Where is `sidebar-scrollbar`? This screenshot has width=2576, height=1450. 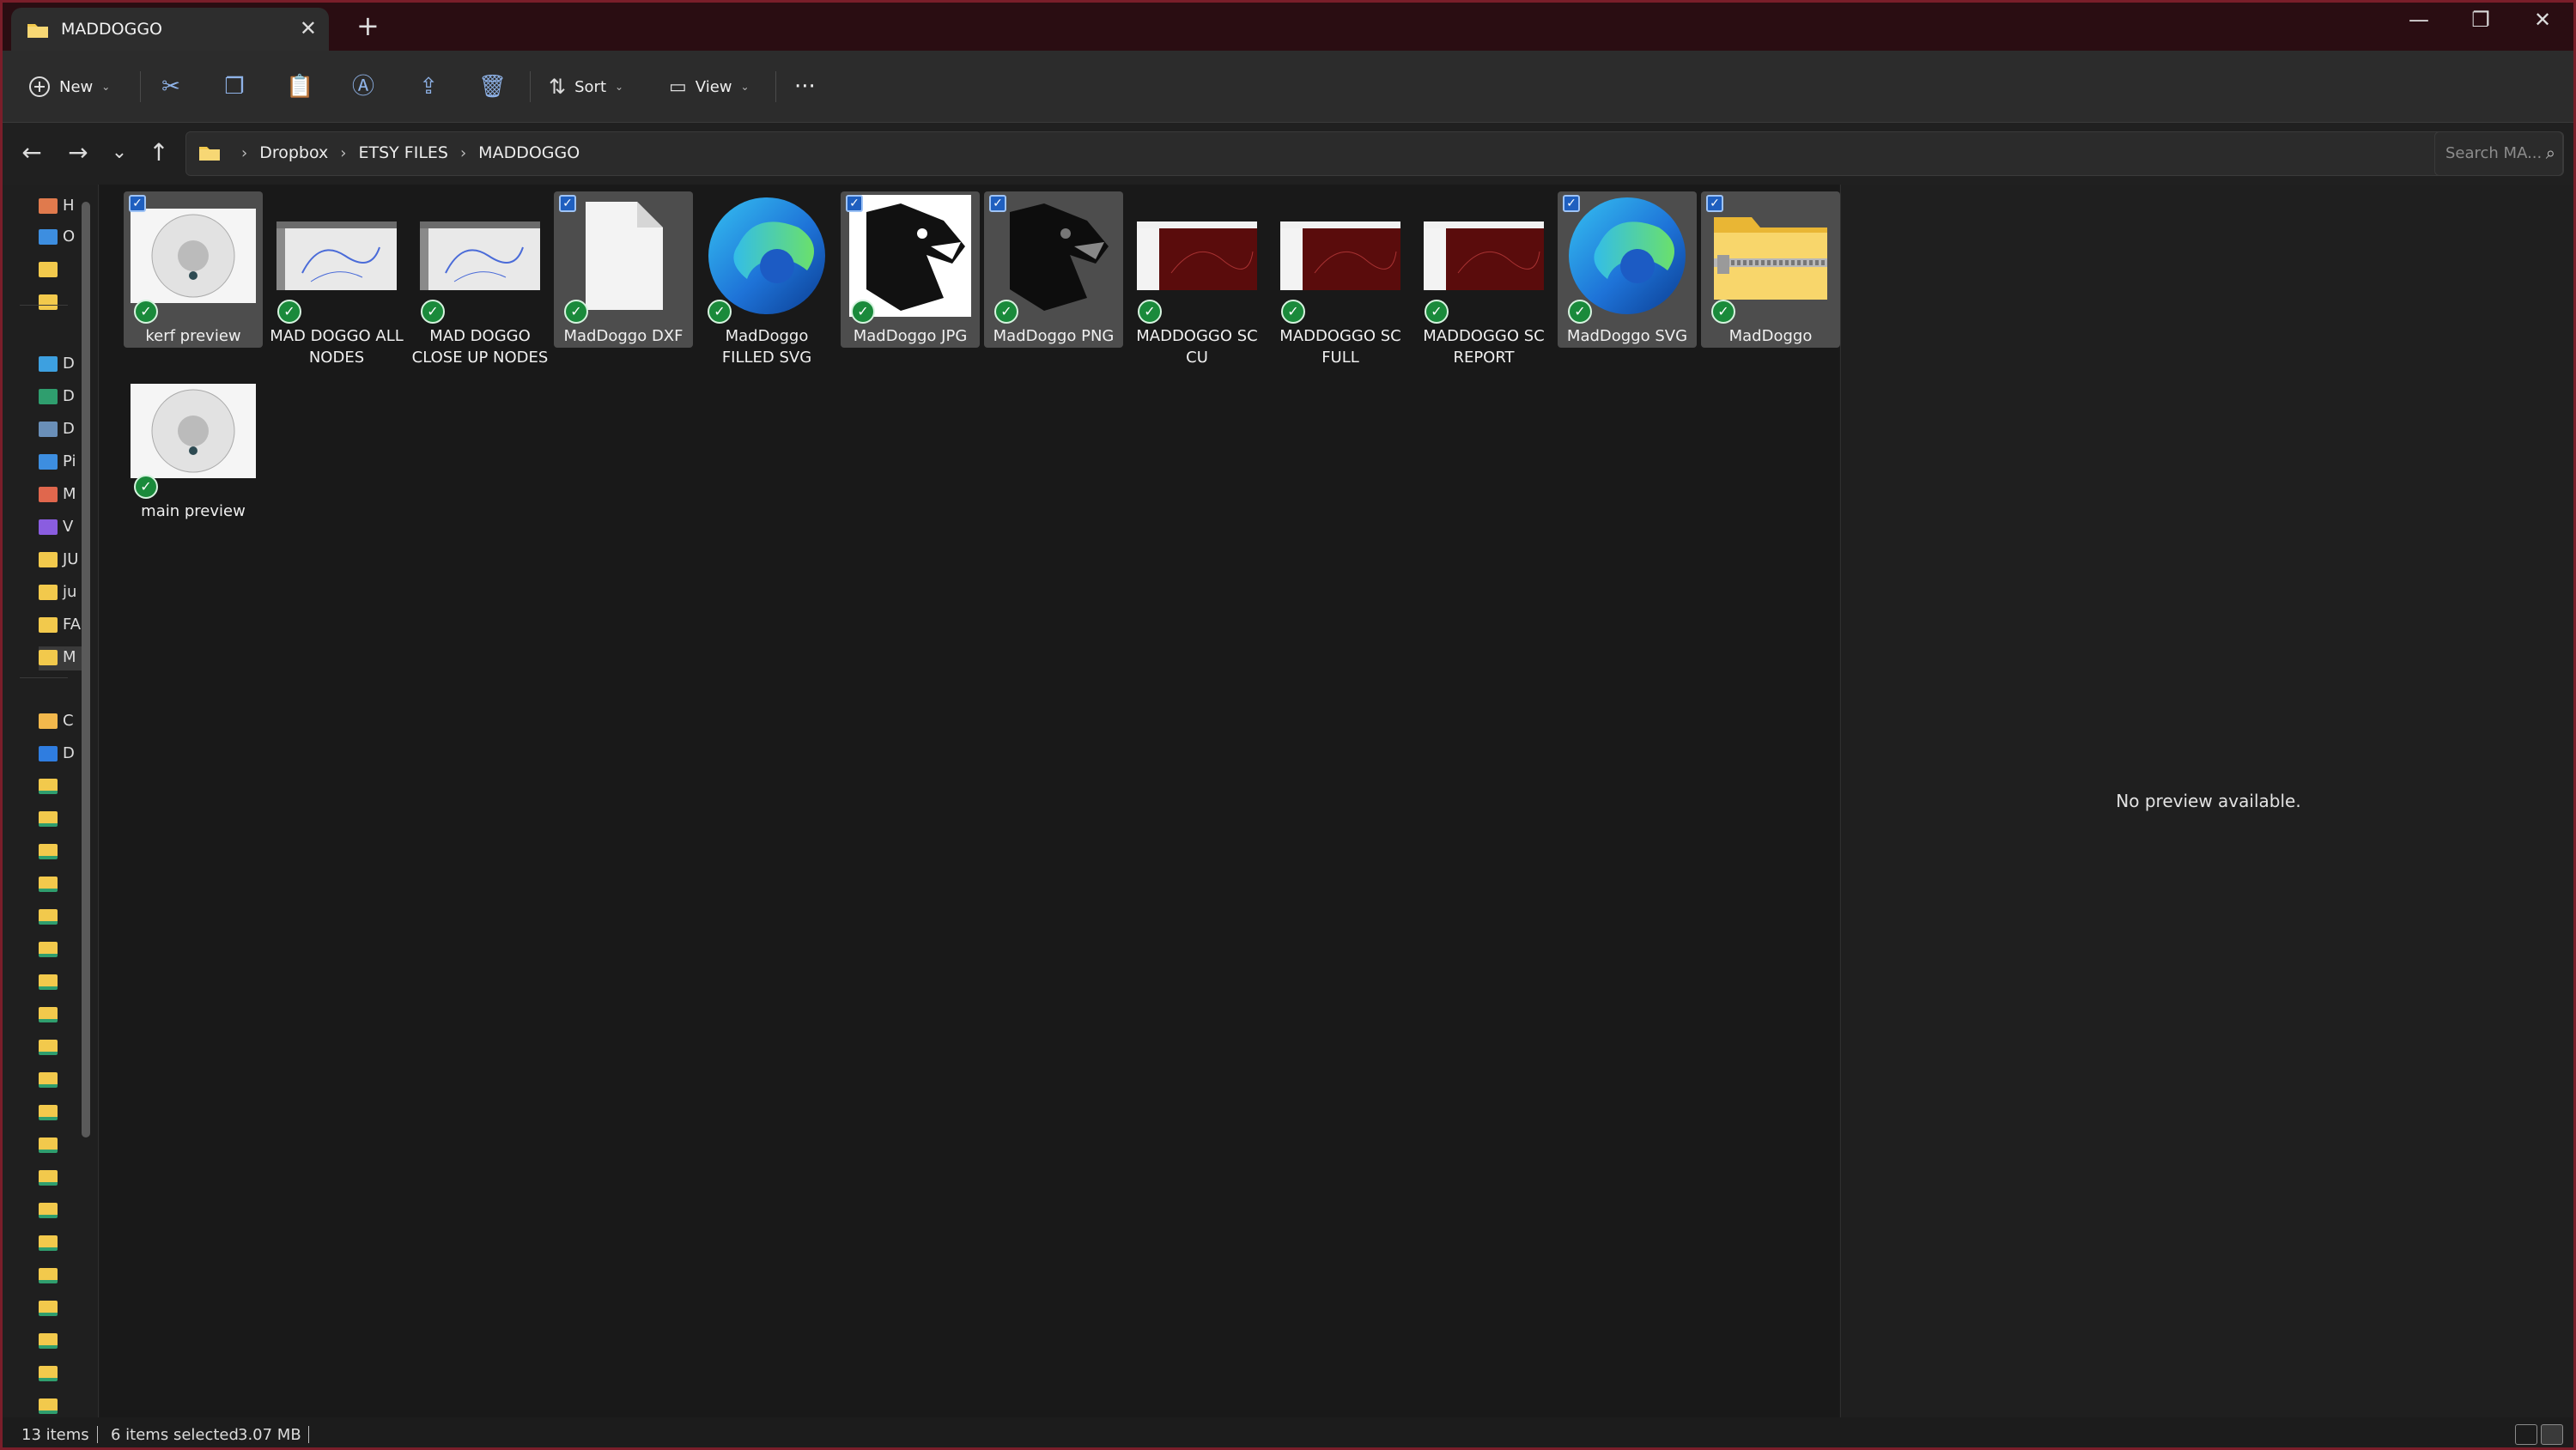 sidebar-scrollbar is located at coordinates (86, 670).